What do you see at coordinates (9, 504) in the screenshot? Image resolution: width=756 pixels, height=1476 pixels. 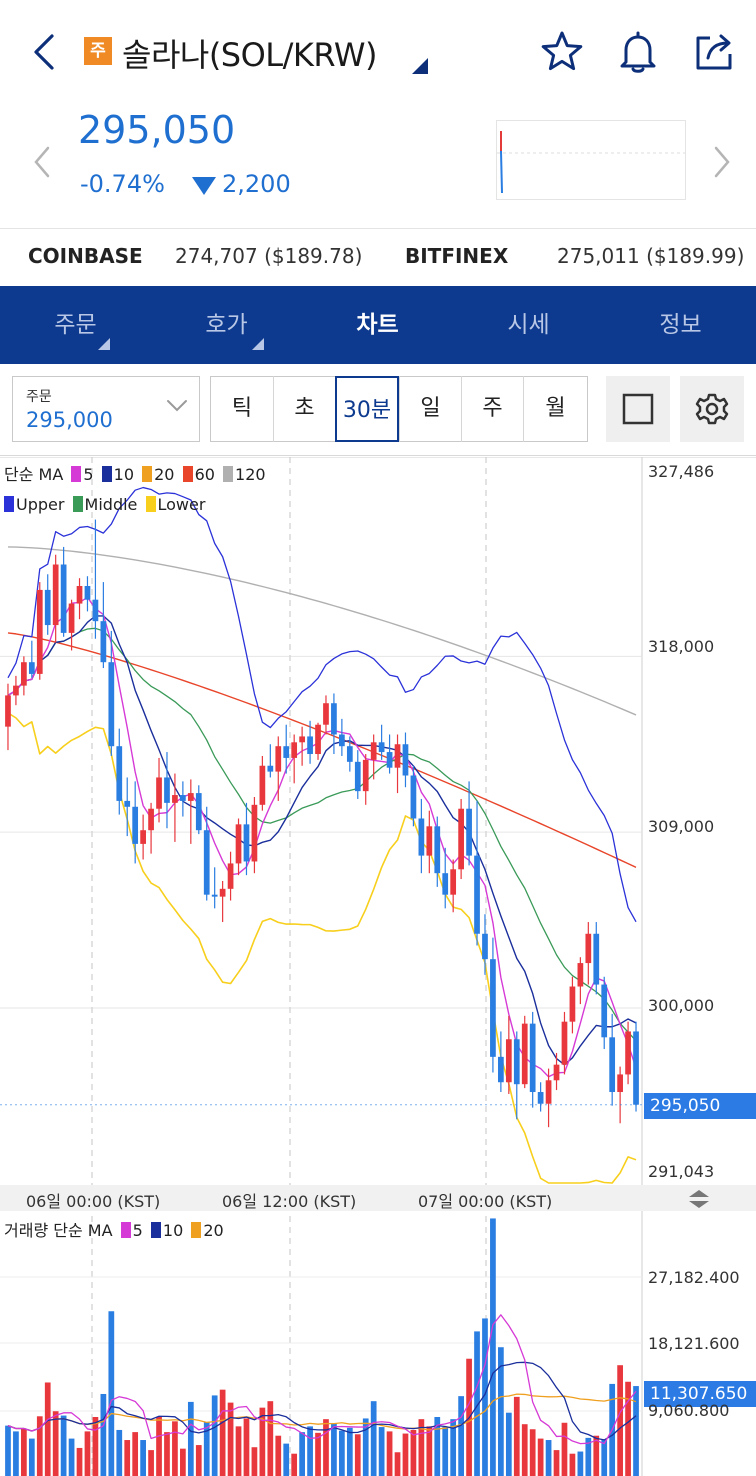 I see `bb-upper-swatch` at bounding box center [9, 504].